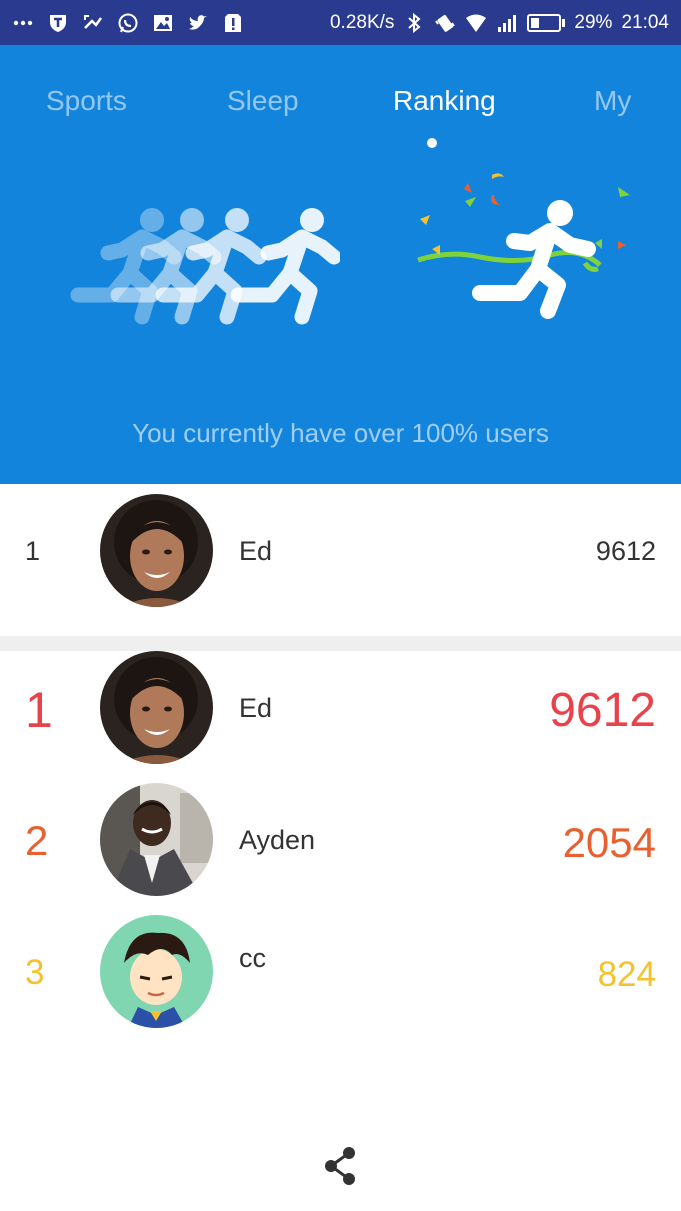 Image resolution: width=681 pixels, height=1211 pixels. What do you see at coordinates (546, 22) in the screenshot?
I see `battery-icon` at bounding box center [546, 22].